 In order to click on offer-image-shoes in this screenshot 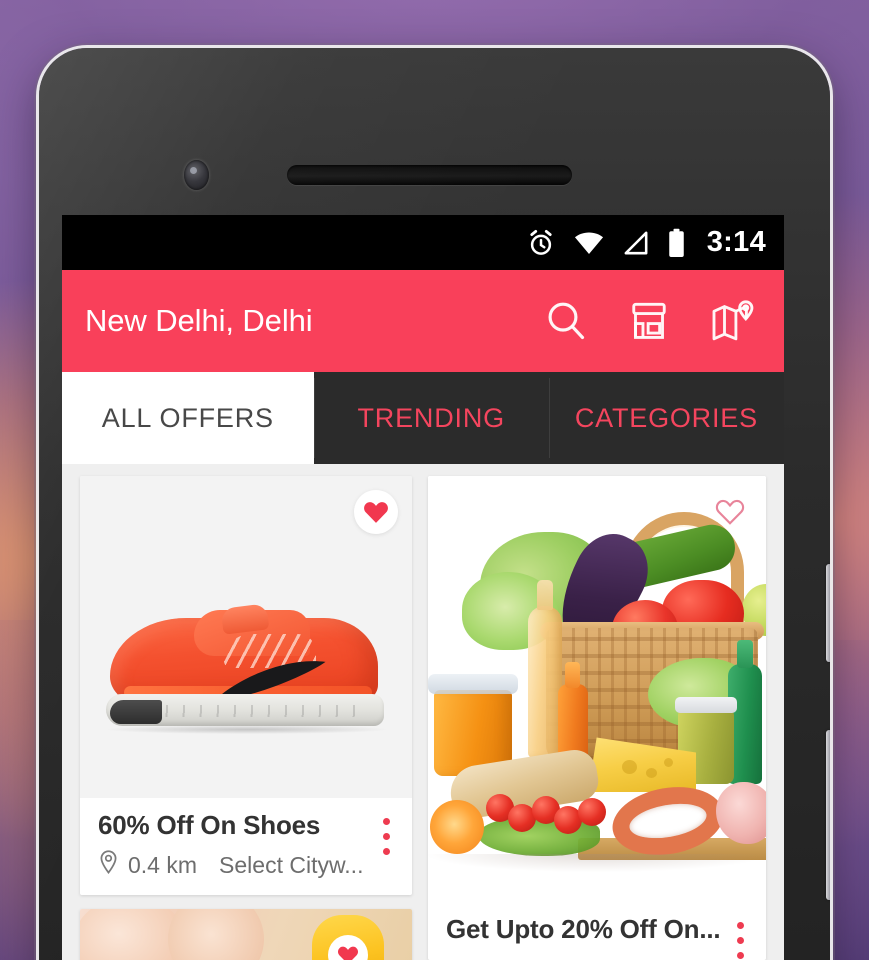, I will do `click(246, 637)`.